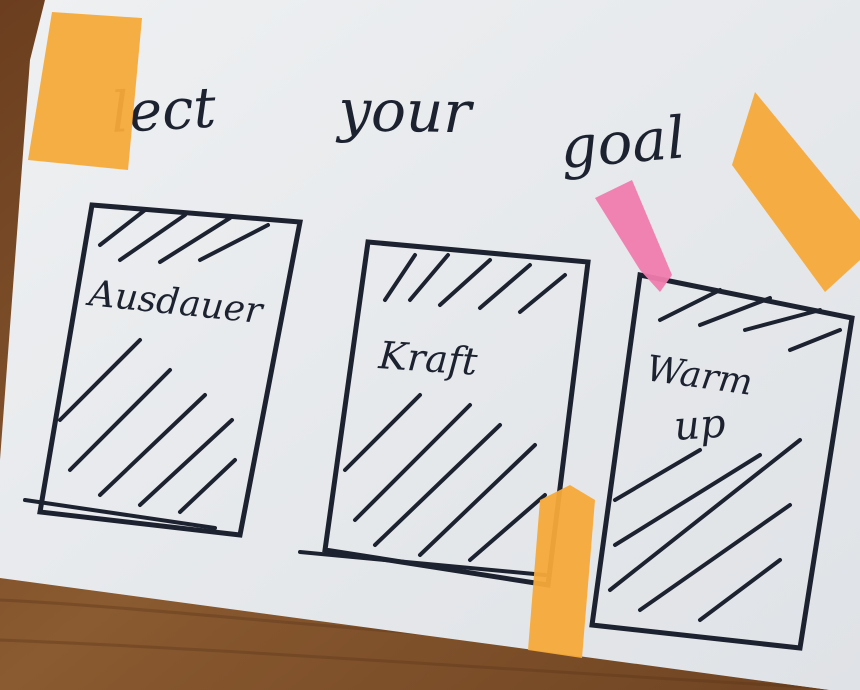  What do you see at coordinates (699, 425) in the screenshot?
I see `card-label-up: up` at bounding box center [699, 425].